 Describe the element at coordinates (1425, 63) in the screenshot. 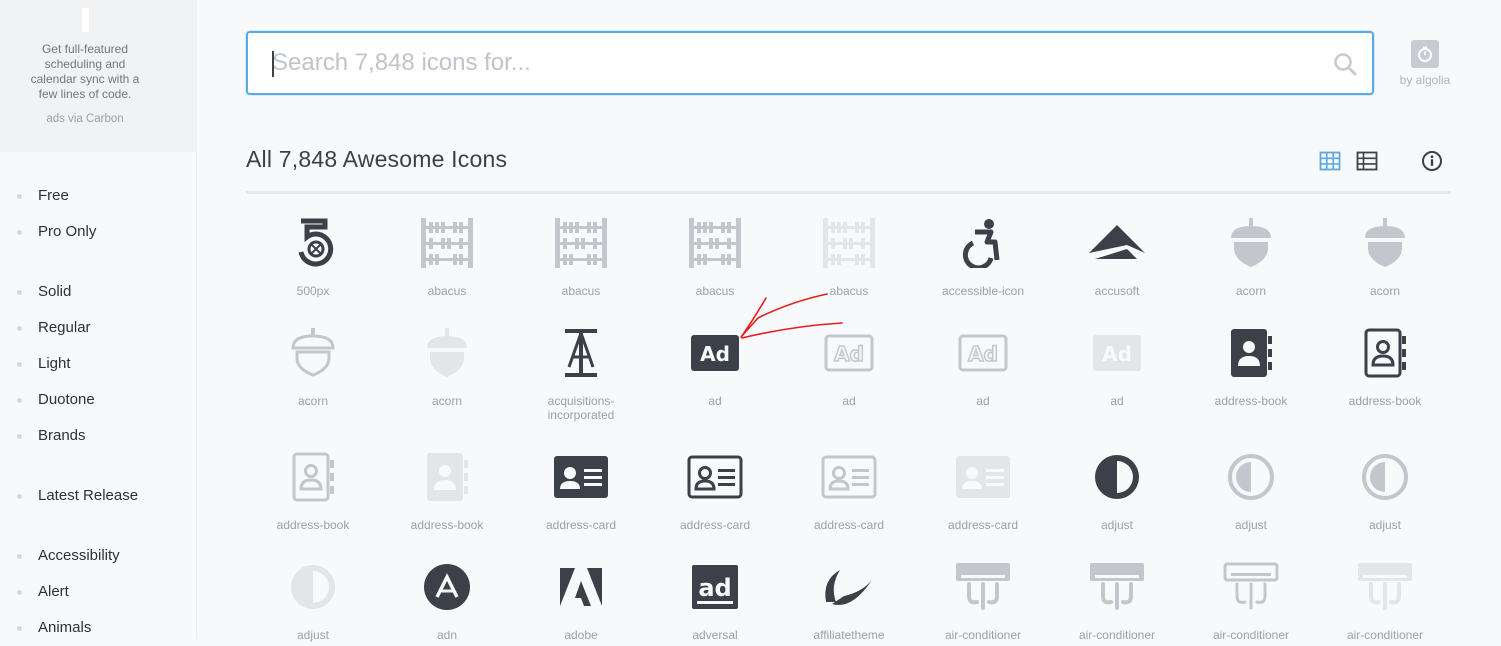

I see `algolia-badge: by algolia` at that location.